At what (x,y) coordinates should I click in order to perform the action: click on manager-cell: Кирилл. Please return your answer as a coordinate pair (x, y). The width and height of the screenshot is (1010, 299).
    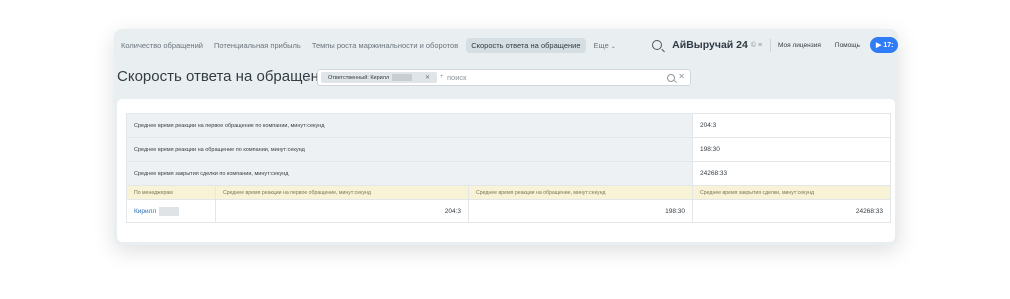
    Looking at the image, I should click on (171, 211).